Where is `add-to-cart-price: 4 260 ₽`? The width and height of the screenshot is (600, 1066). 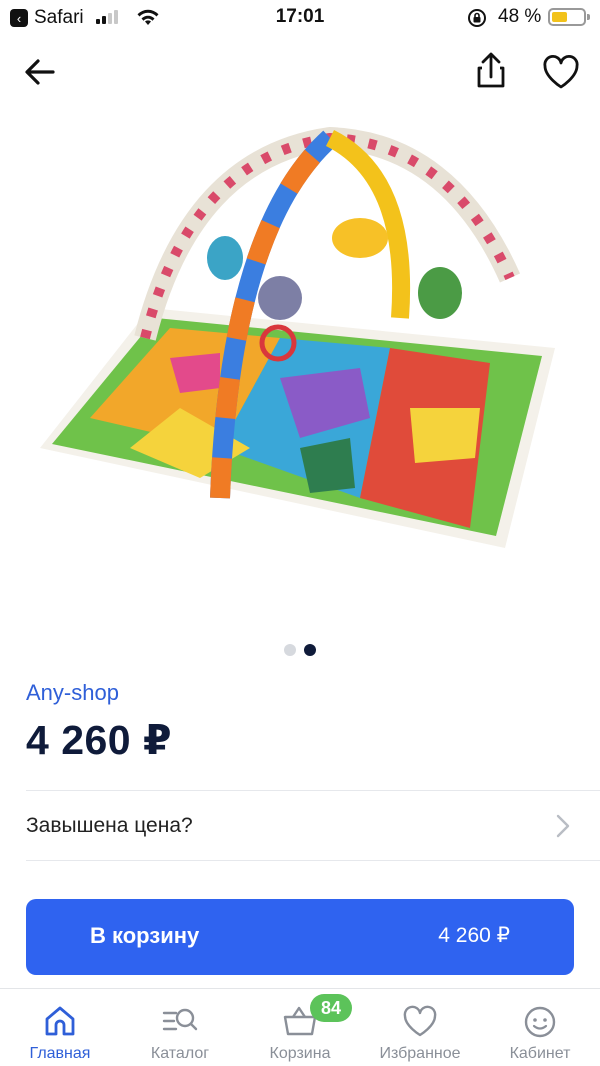 add-to-cart-price: 4 260 ₽ is located at coordinates (474, 935).